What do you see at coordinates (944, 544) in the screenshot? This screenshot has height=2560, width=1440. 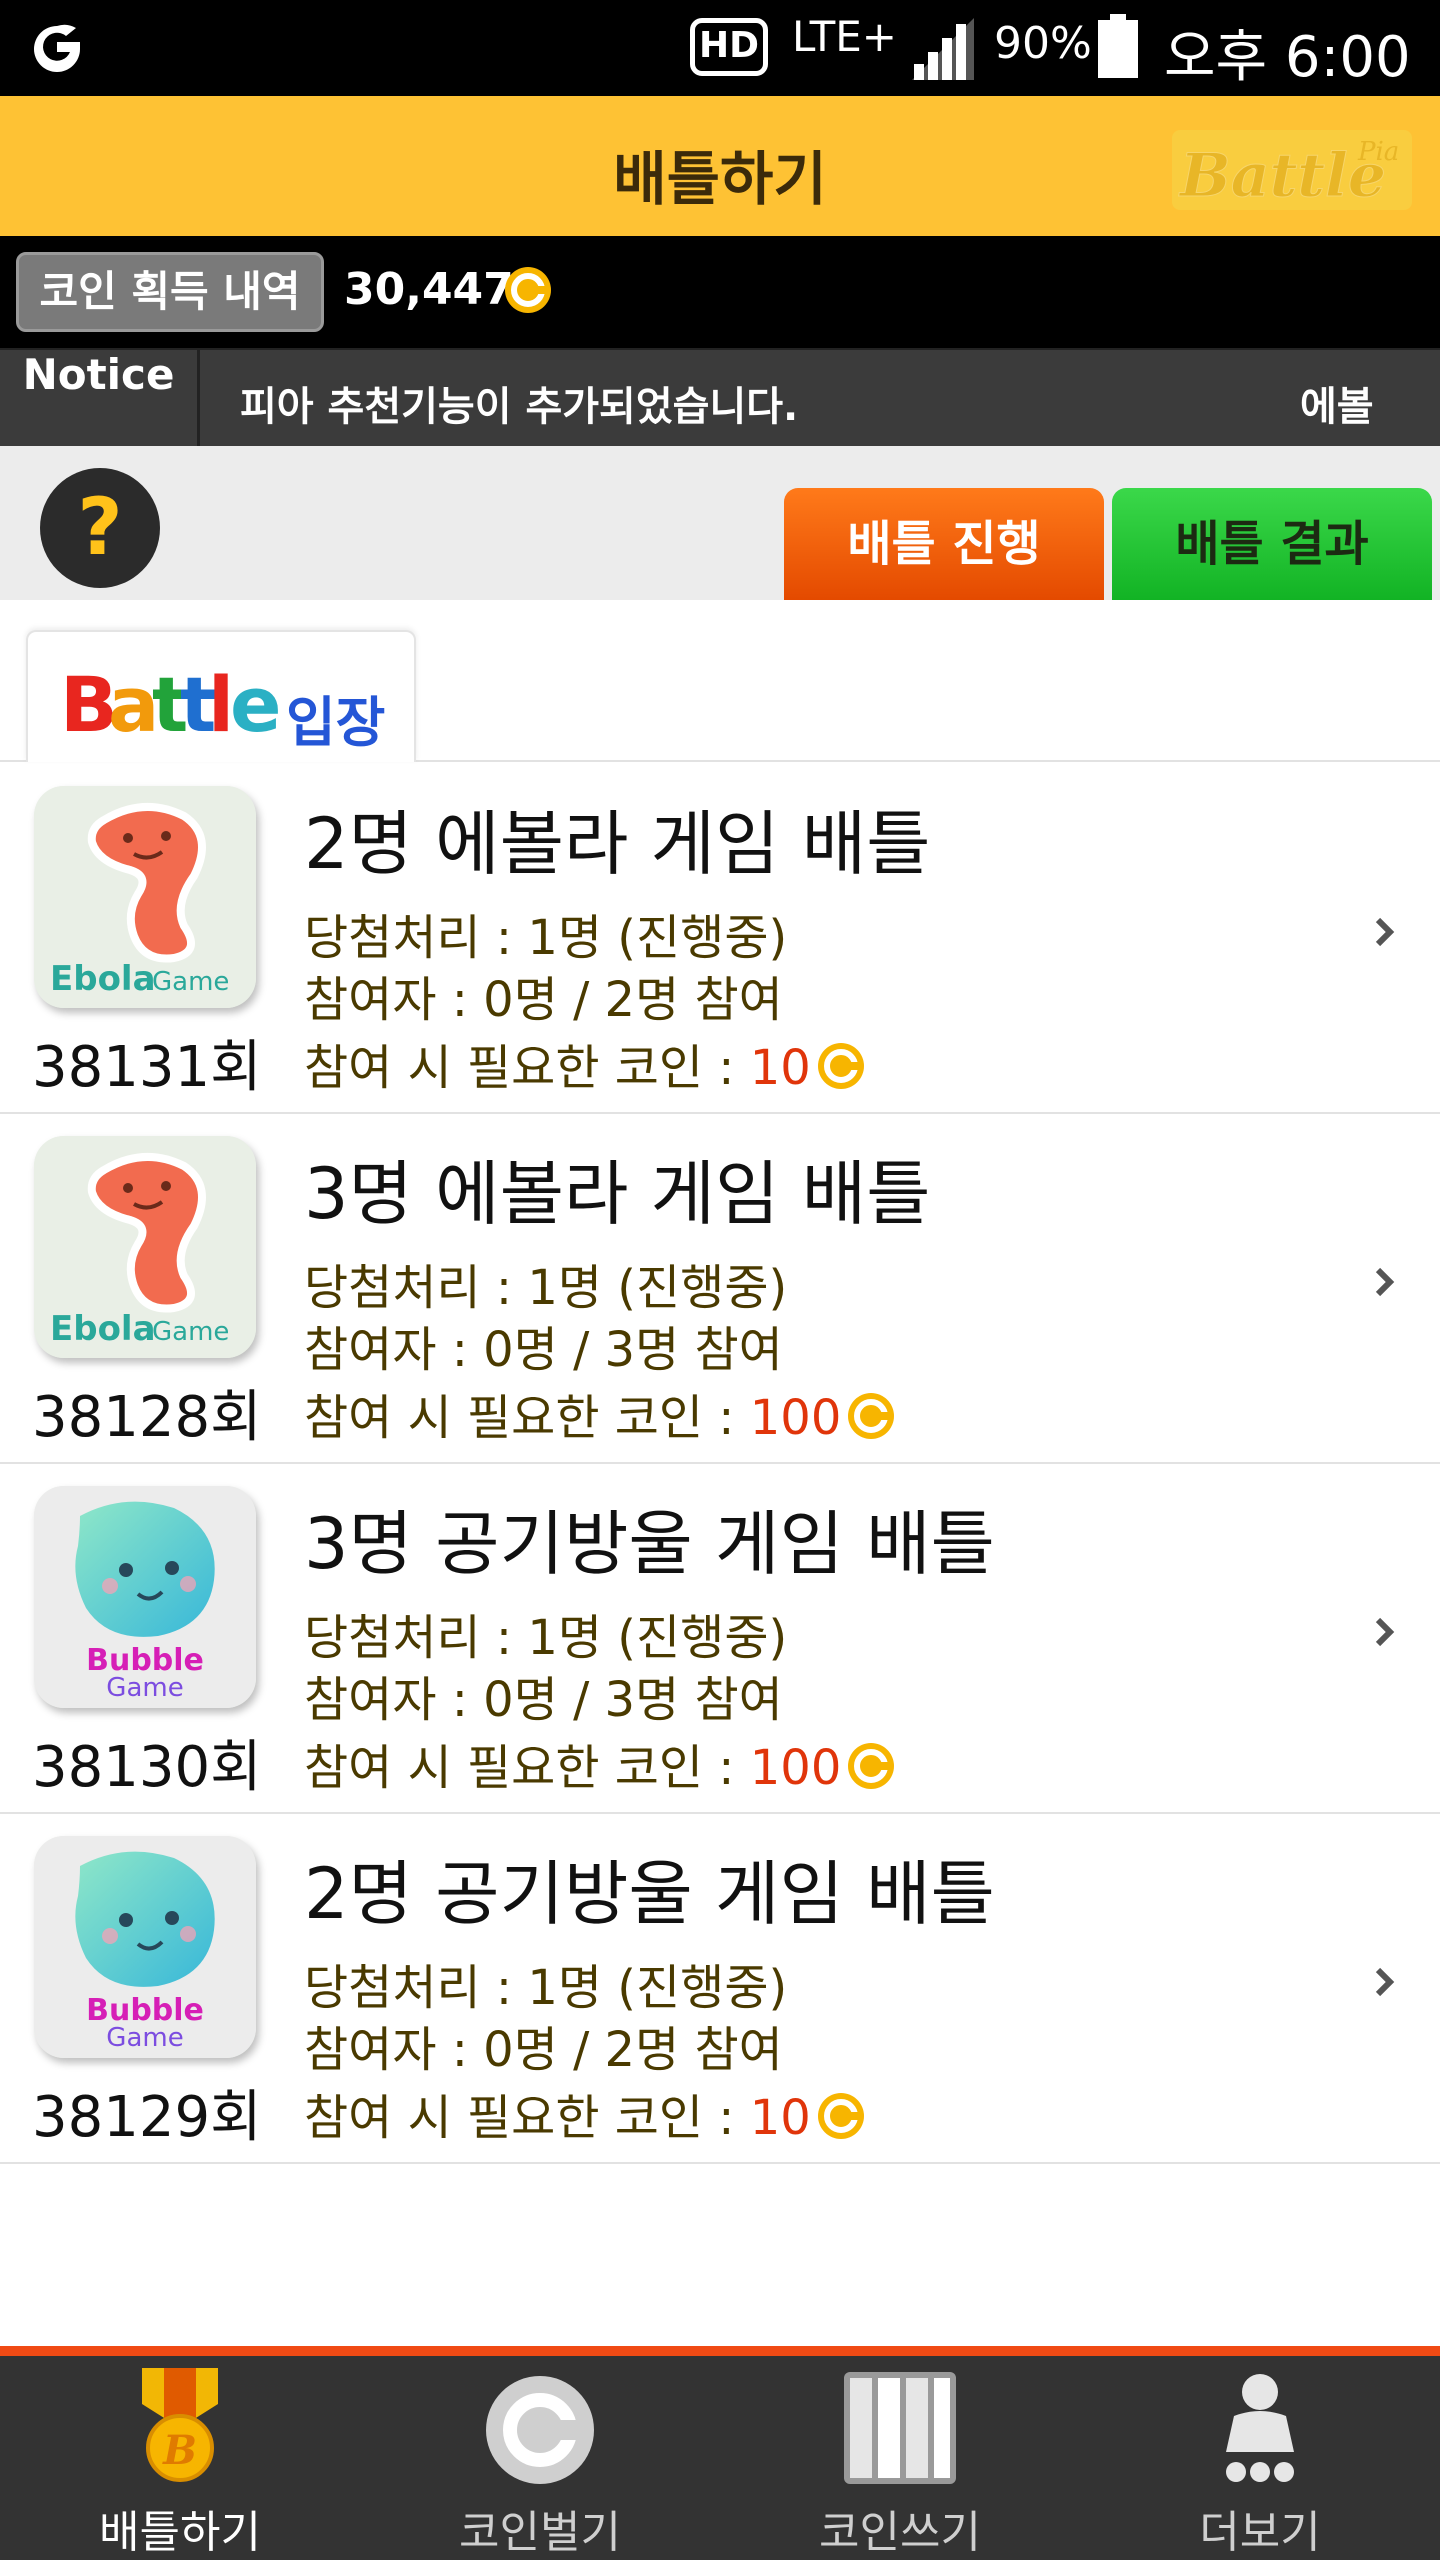 I see `tab-battle-progress: 배틀 진행` at bounding box center [944, 544].